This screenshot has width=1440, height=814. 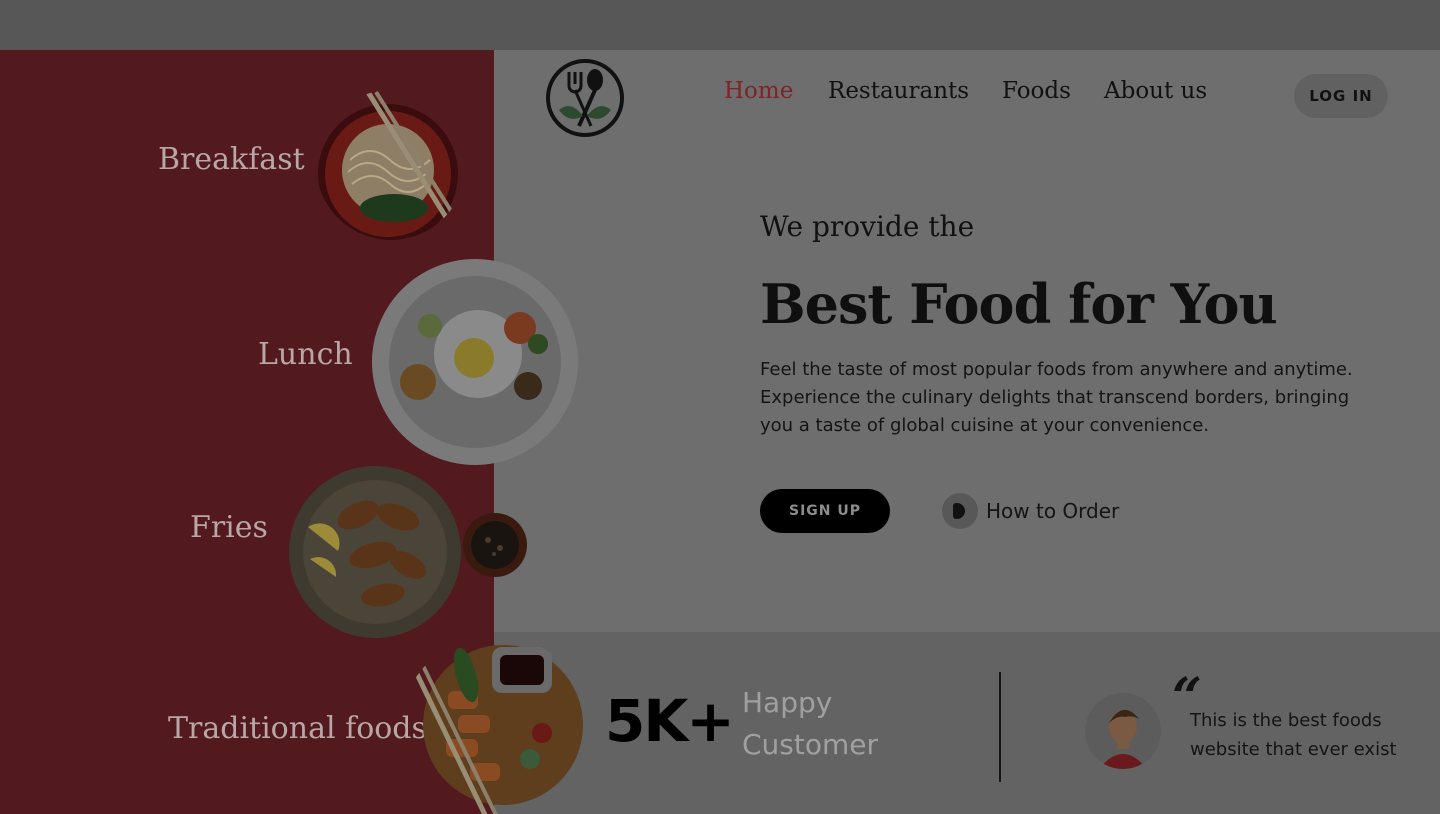 I want to click on signup-button: SIGN UP, so click(x=825, y=511).